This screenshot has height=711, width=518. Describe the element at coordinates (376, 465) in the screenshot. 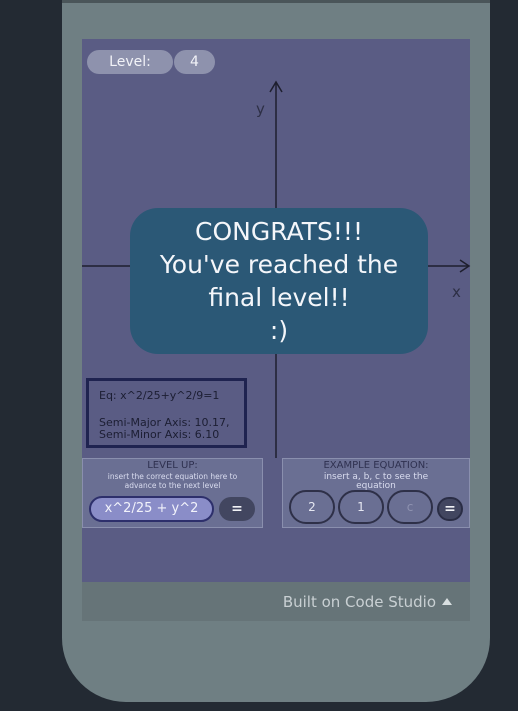

I see `example-equation-title: EXAMPLE EQUATION:` at that location.